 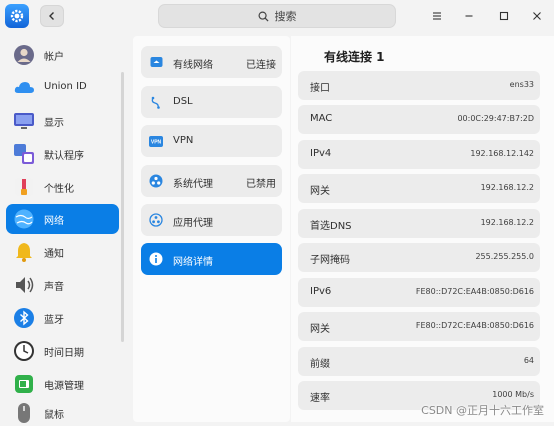 I want to click on detail-row: MAC 00:0C:29:47:B7:2D, so click(x=419, y=119).